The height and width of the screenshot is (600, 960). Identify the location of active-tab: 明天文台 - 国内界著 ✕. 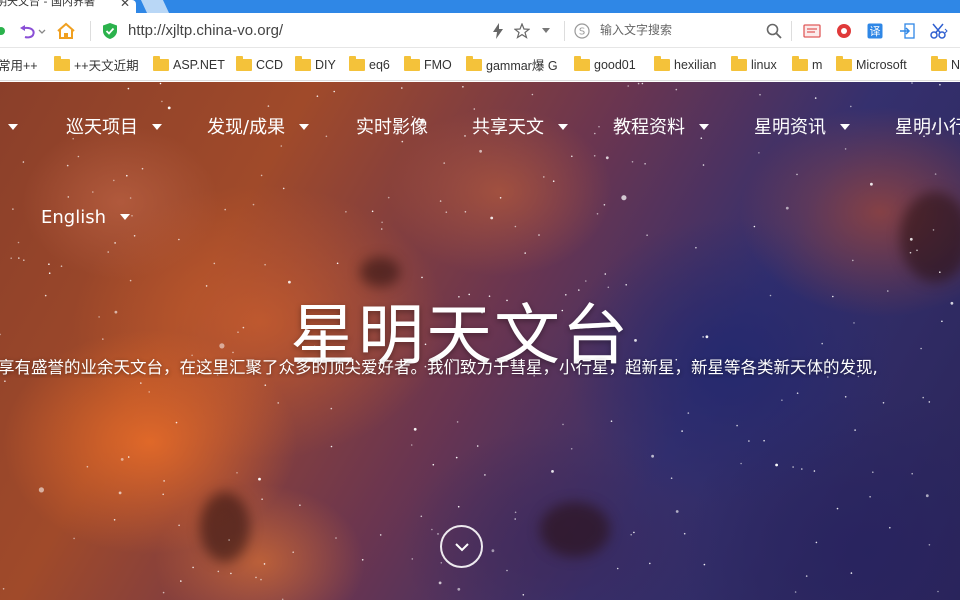
(68, 6).